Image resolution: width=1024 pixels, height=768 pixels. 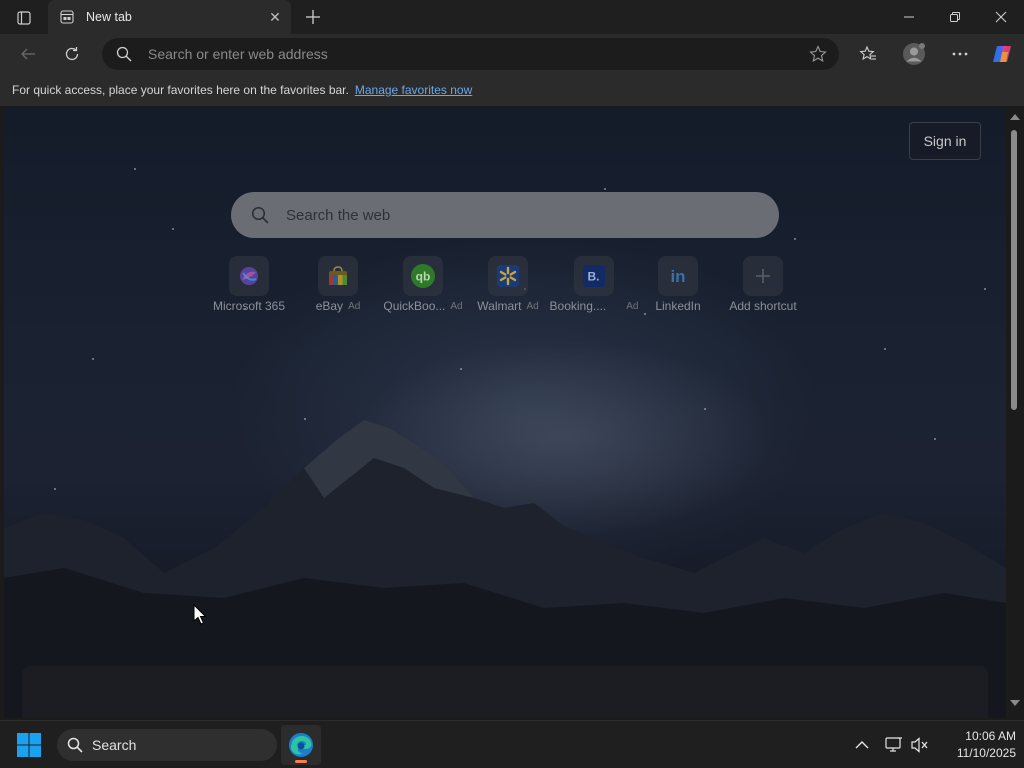 I want to click on active-app-indicator, so click(x=301, y=761).